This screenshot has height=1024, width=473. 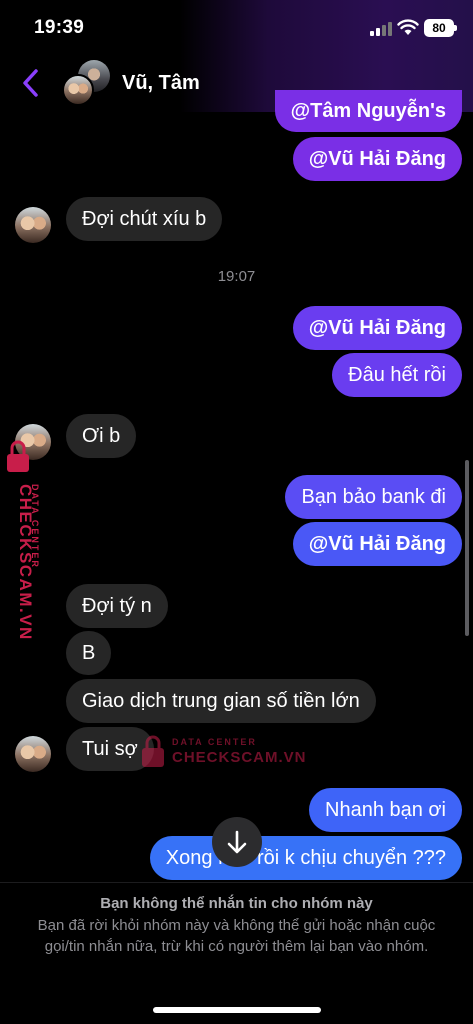 I want to click on arrow-down-icon, so click(x=237, y=842).